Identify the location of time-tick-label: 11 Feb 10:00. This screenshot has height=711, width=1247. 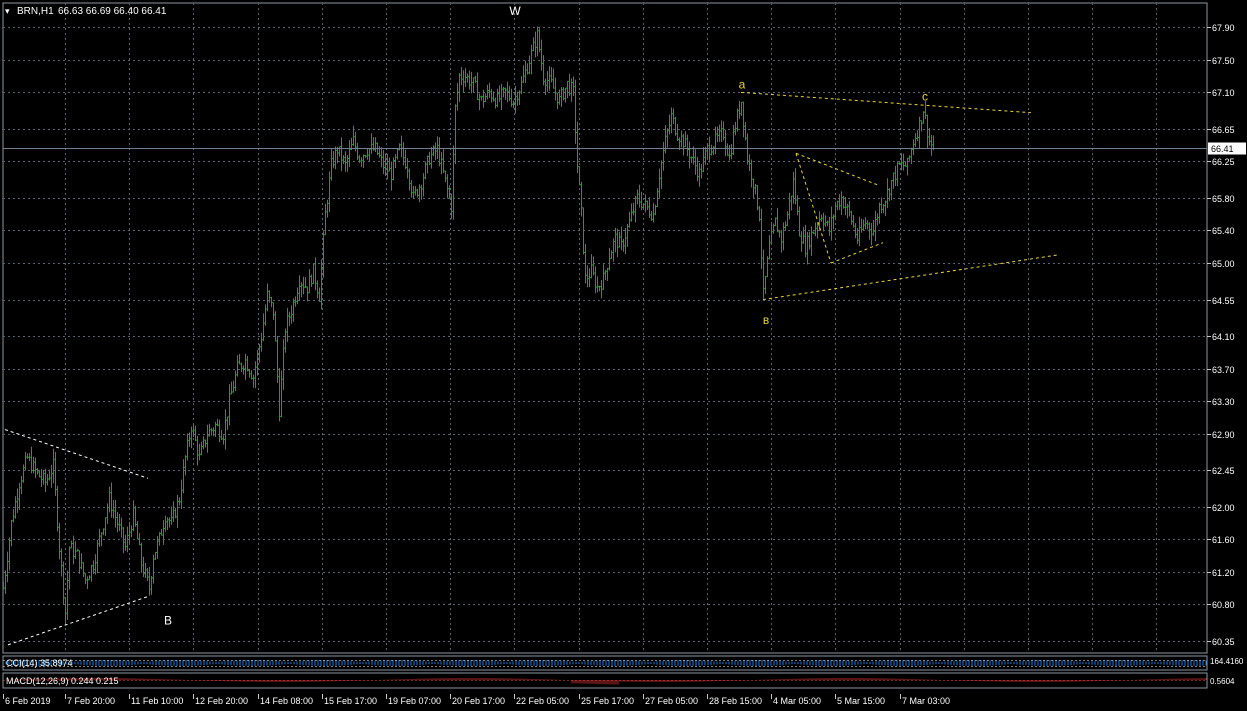
(157, 701).